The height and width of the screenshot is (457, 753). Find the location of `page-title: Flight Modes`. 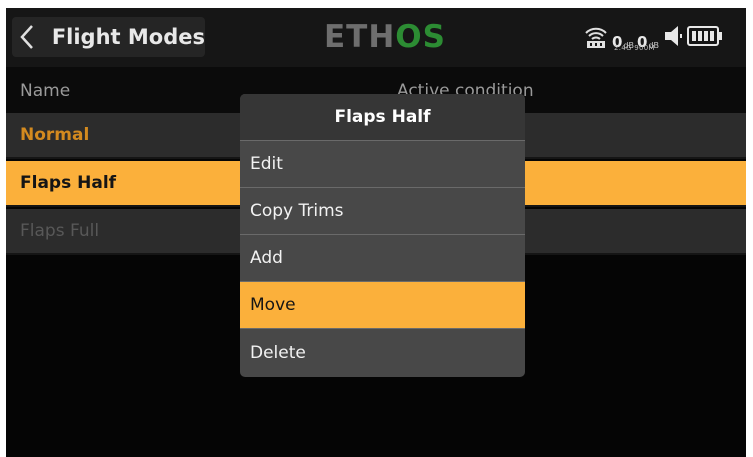

page-title: Flight Modes is located at coordinates (128, 37).